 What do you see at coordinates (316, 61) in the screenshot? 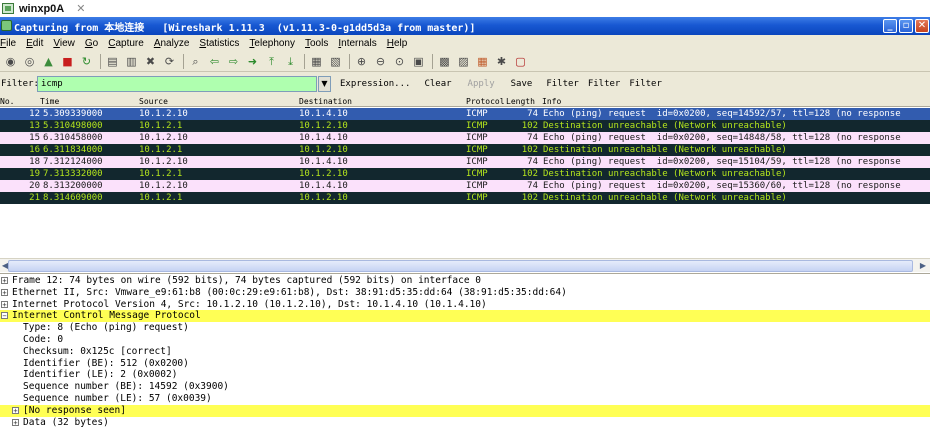
I see `colorize-icon: ▦` at bounding box center [316, 61].